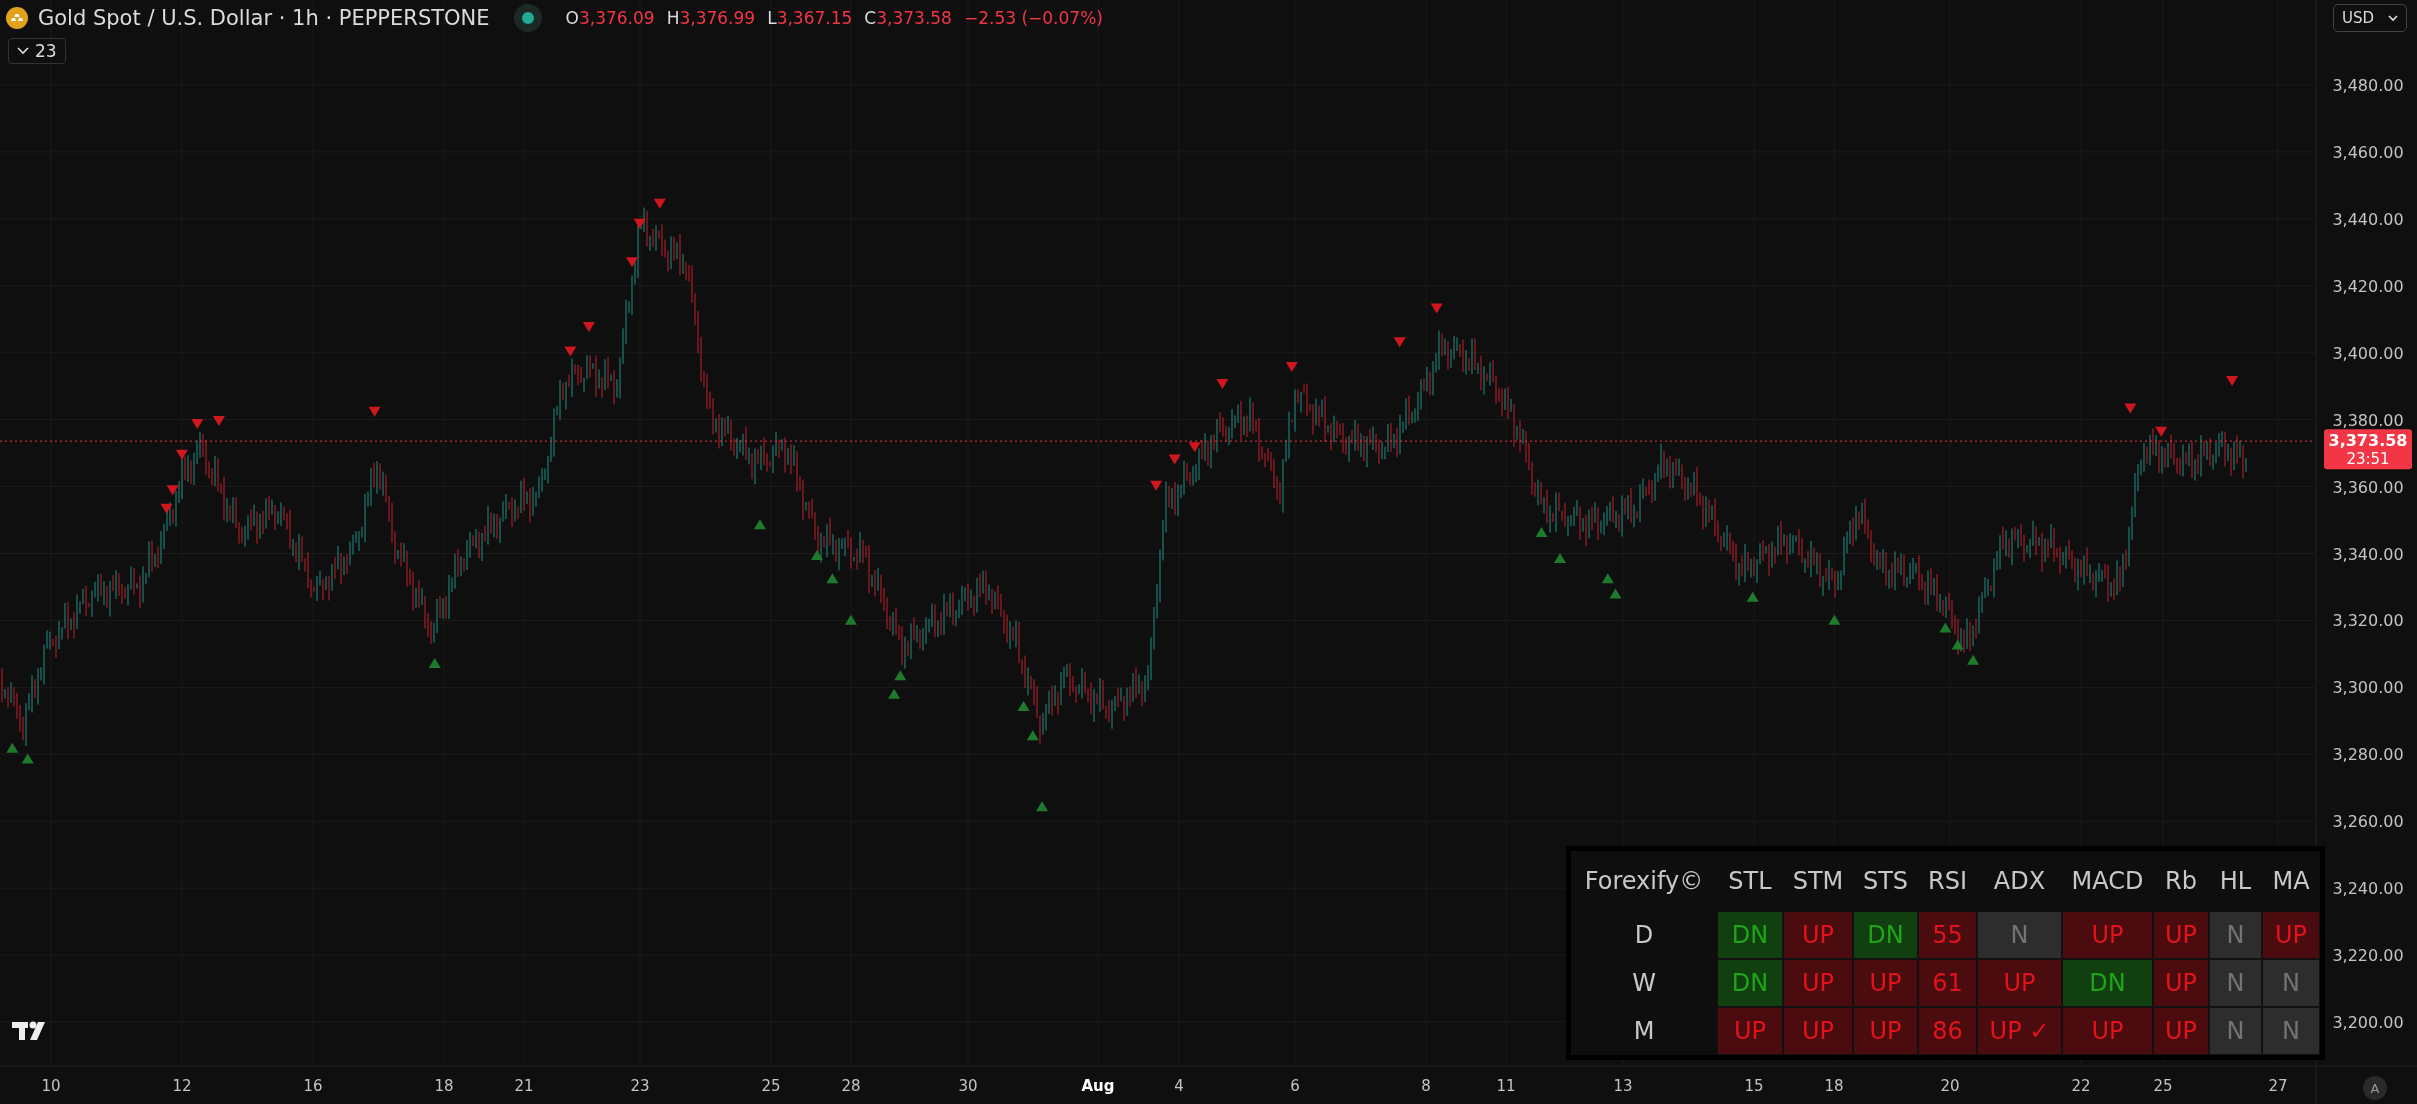 This screenshot has height=1104, width=2417. I want to click on last-price-value: 3,373.58, so click(2368, 441).